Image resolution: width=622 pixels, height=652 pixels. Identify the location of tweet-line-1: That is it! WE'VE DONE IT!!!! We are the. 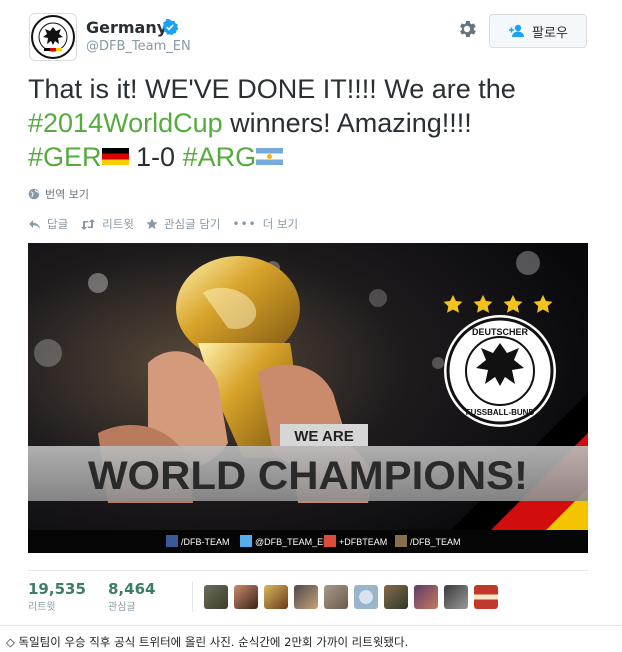
(272, 89).